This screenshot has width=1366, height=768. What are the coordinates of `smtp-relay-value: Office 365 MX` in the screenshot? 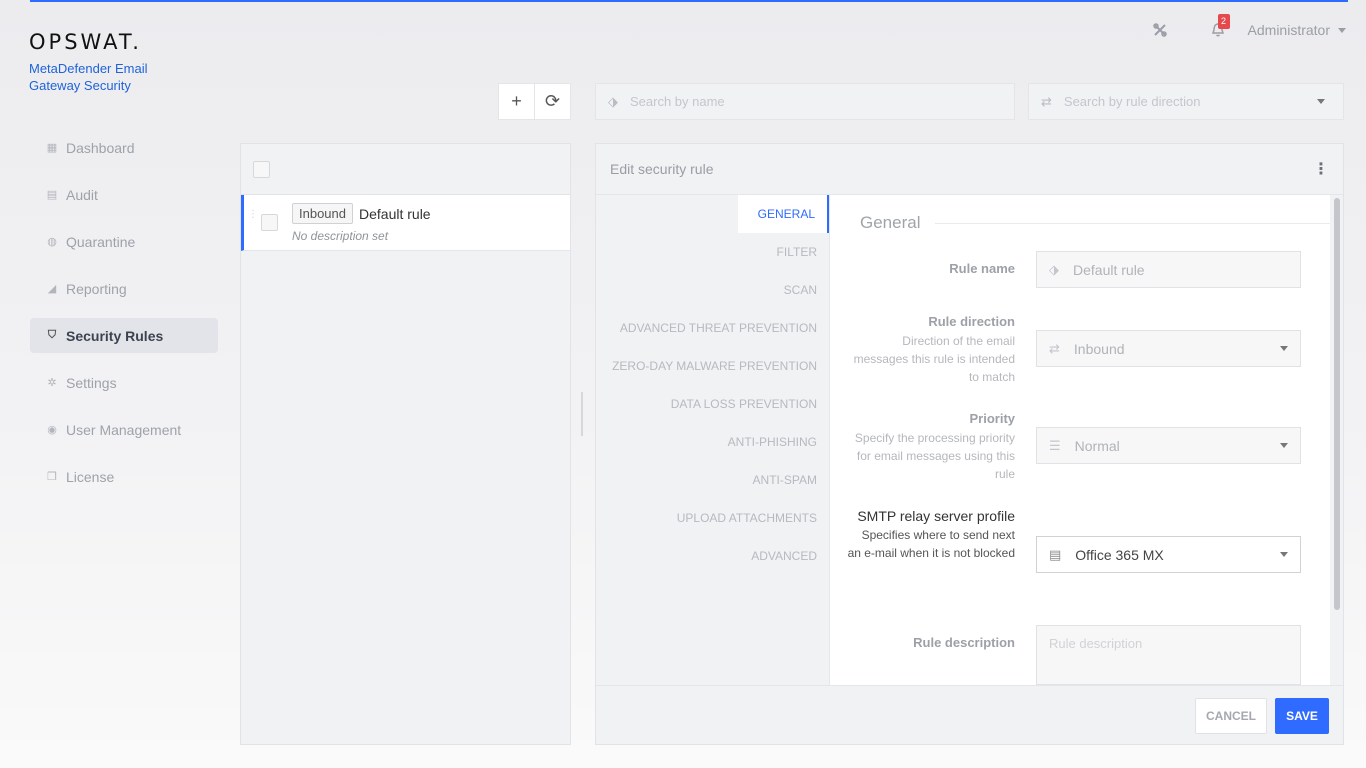 It's located at (1119, 554).